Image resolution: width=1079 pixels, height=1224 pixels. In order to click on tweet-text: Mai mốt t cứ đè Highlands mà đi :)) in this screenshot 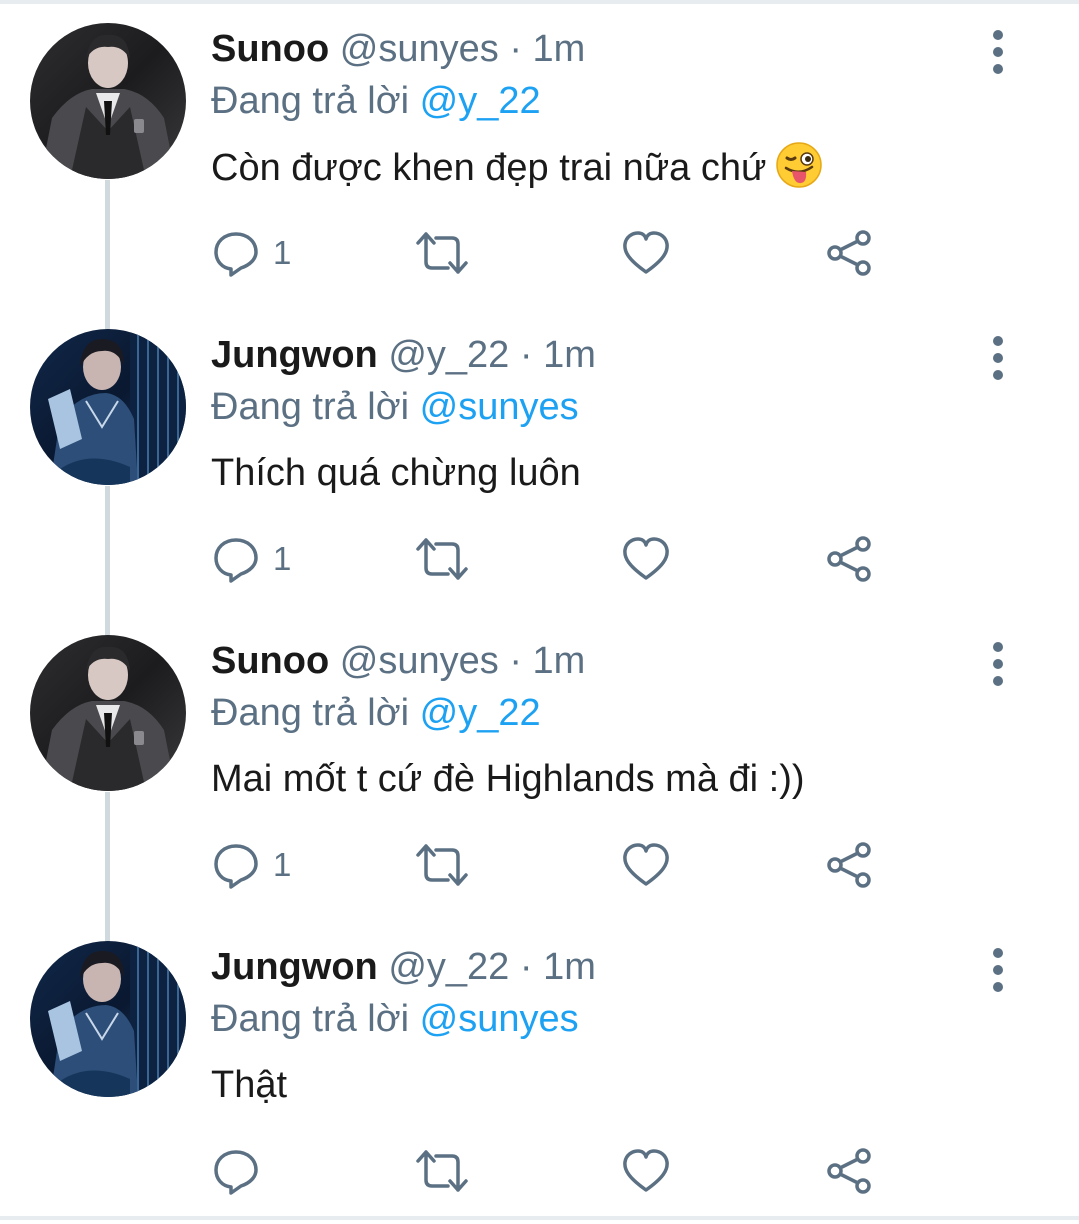, I will do `click(508, 779)`.